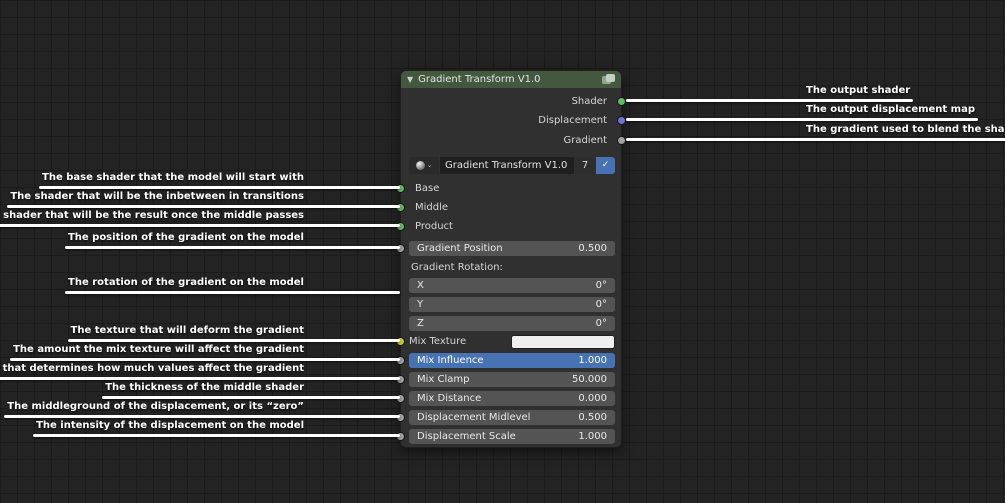  Describe the element at coordinates (621, 101) in the screenshot. I see `socket-output-shader` at that location.